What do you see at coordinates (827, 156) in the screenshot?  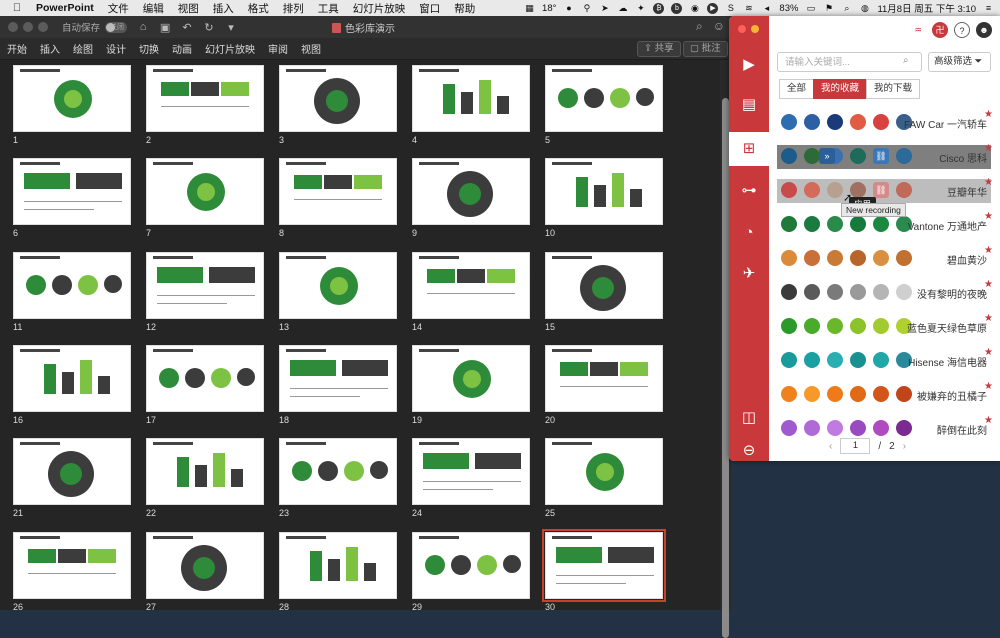 I see `apply-palette-icon: »` at bounding box center [827, 156].